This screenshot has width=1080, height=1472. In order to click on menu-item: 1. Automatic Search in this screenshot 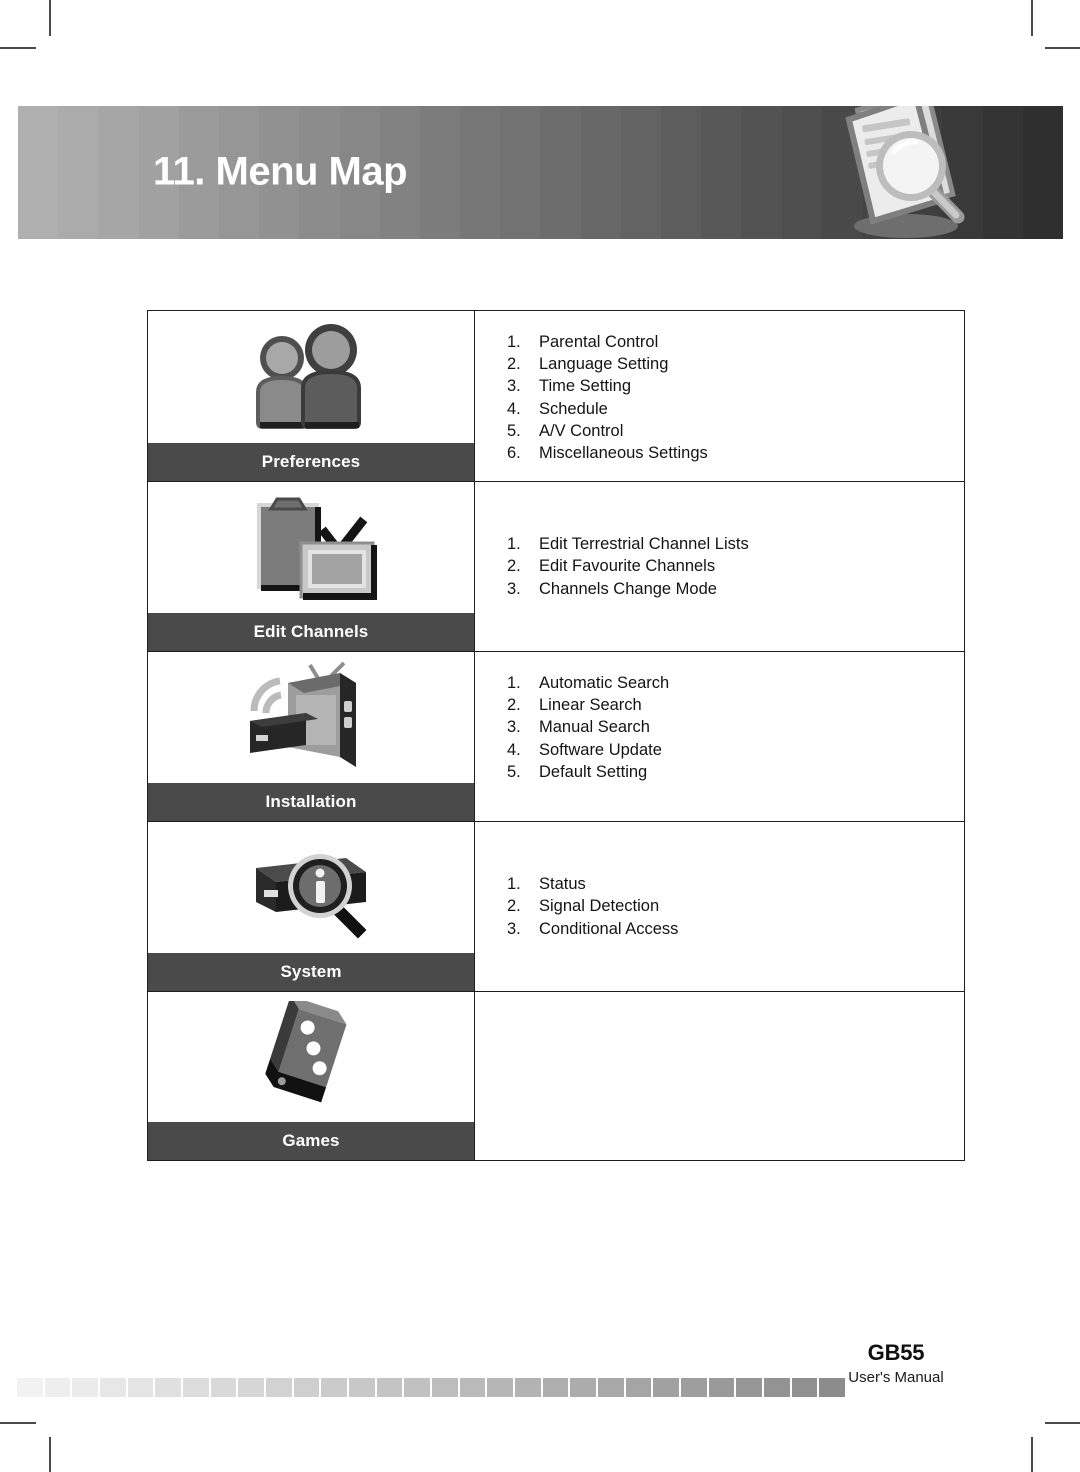, I will do `click(588, 683)`.